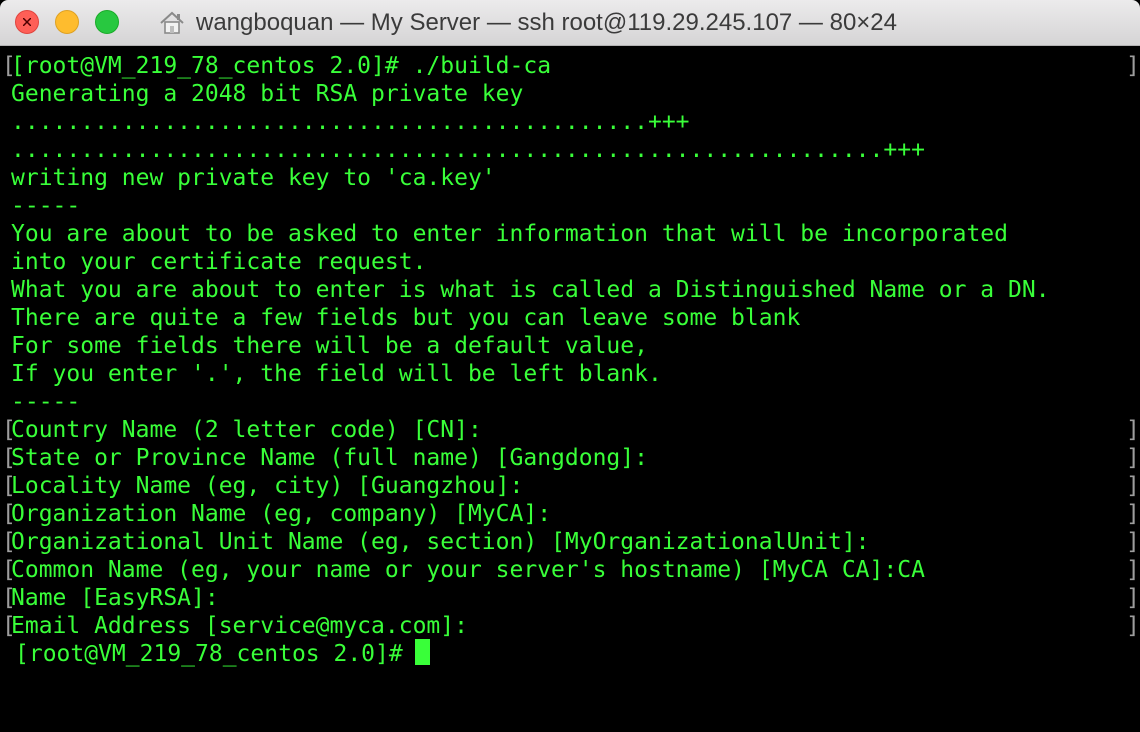 Image resolution: width=1140 pixels, height=732 pixels. What do you see at coordinates (216, 654) in the screenshot?
I see `terminal-prompt-line: [root@VM_219_78_centos 2.0]#` at bounding box center [216, 654].